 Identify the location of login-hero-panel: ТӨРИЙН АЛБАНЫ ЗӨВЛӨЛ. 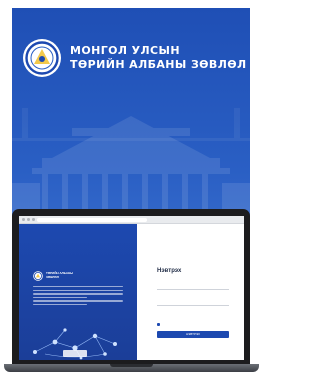
(78, 292).